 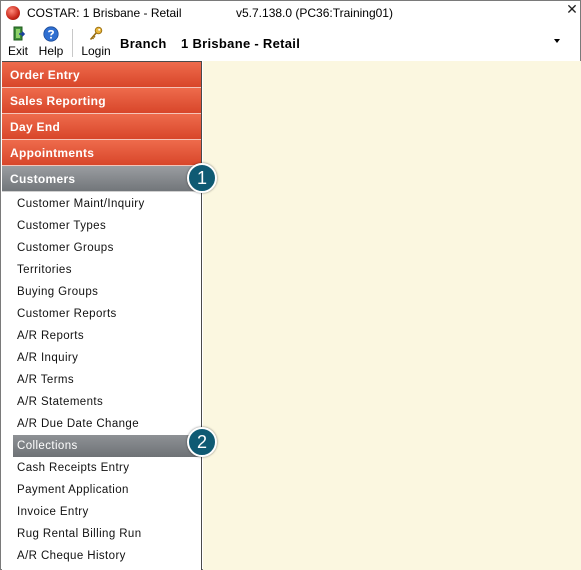 I want to click on branch-label: Branch, so click(x=143, y=43).